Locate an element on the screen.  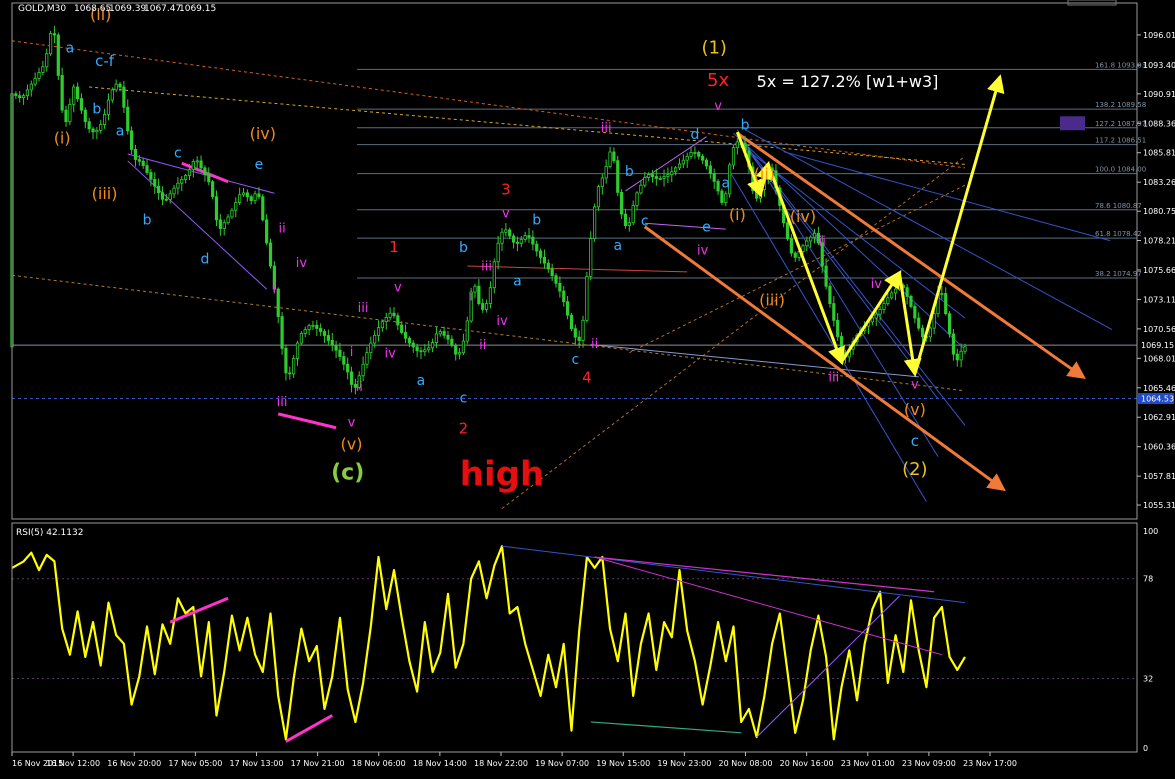
price-tick-label: 1090.91 is located at coordinates (1159, 94).